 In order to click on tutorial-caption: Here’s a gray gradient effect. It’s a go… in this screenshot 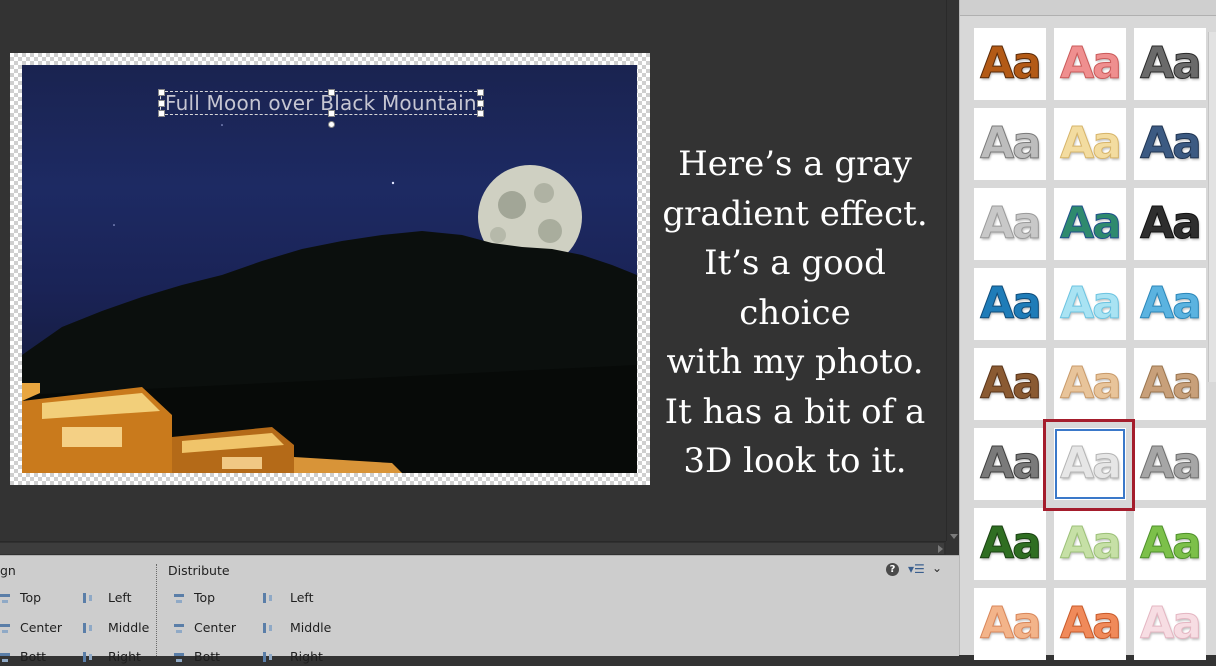, I will do `click(795, 313)`.